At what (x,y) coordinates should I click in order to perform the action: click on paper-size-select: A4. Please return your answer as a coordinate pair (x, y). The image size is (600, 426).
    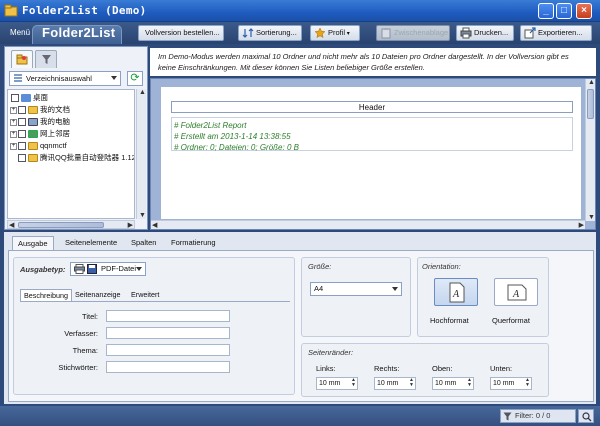
    Looking at the image, I should click on (356, 289).